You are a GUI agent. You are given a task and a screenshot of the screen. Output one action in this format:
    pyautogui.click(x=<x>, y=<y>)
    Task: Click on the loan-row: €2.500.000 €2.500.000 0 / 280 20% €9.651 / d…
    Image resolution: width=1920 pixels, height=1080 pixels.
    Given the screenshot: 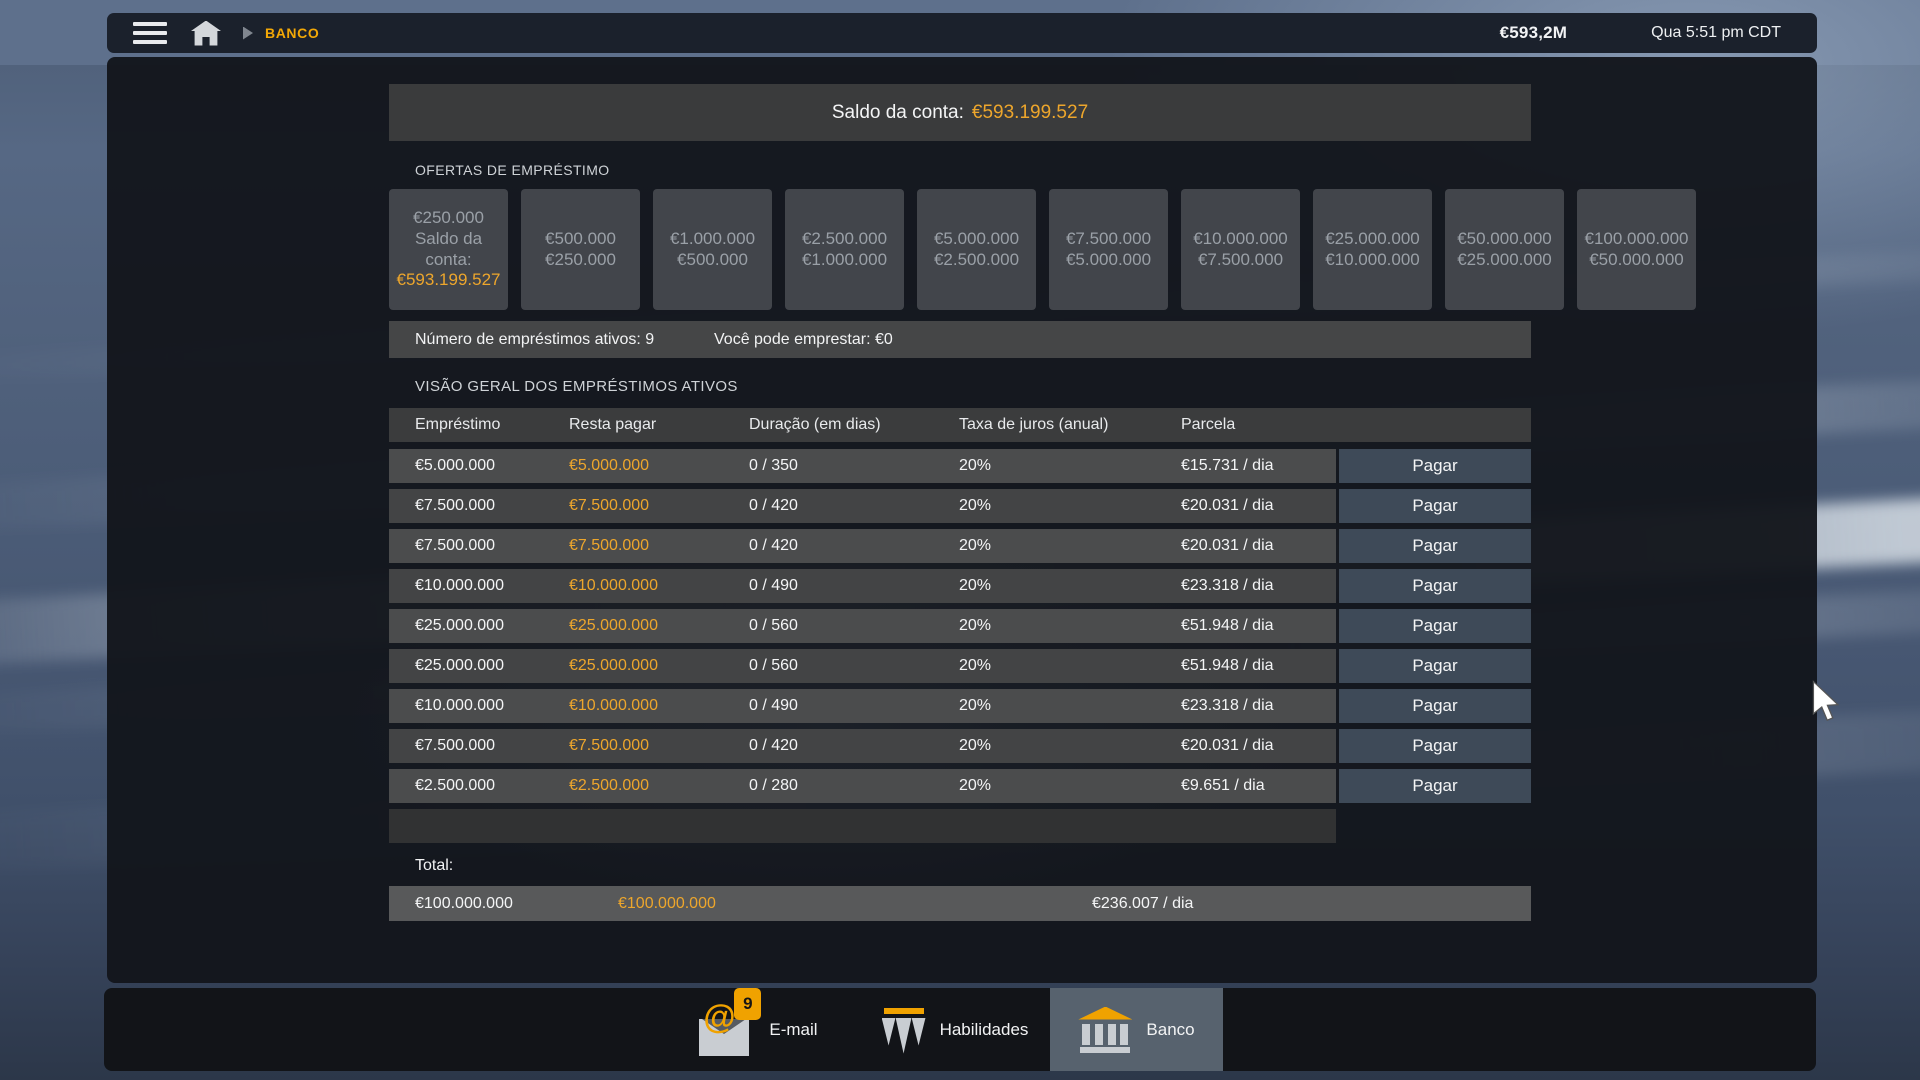 What is the action you would take?
    pyautogui.click(x=960, y=786)
    